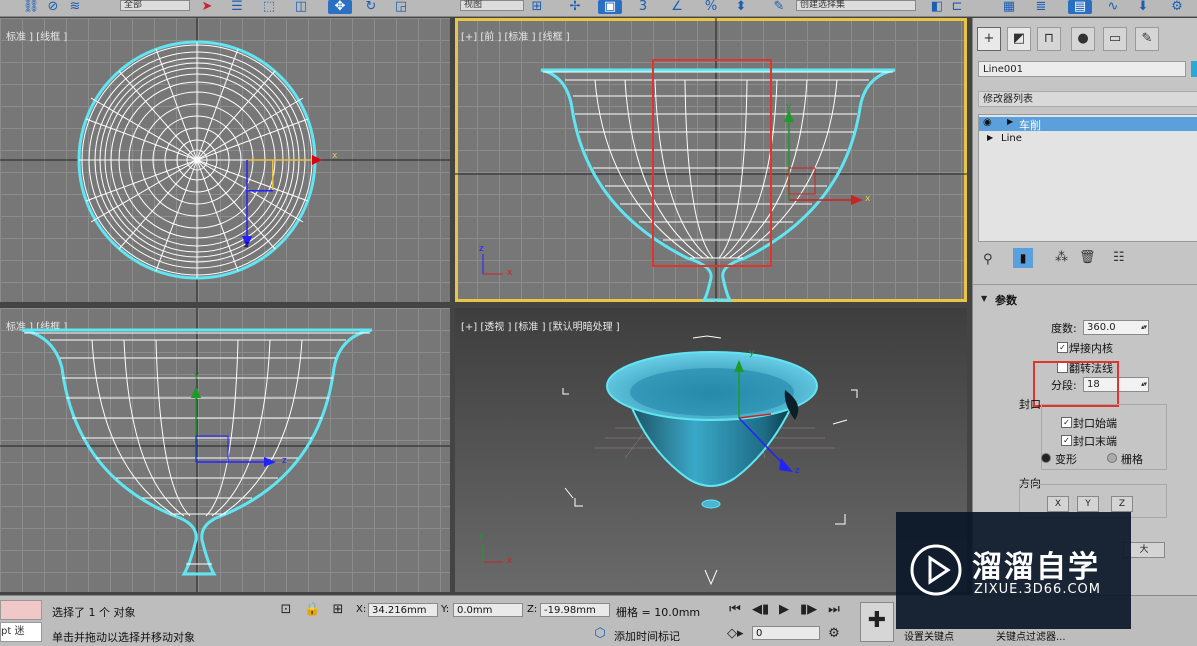 The width and height of the screenshot is (1197, 646). I want to click on cap-start-checkbox: ✓, so click(1066, 422).